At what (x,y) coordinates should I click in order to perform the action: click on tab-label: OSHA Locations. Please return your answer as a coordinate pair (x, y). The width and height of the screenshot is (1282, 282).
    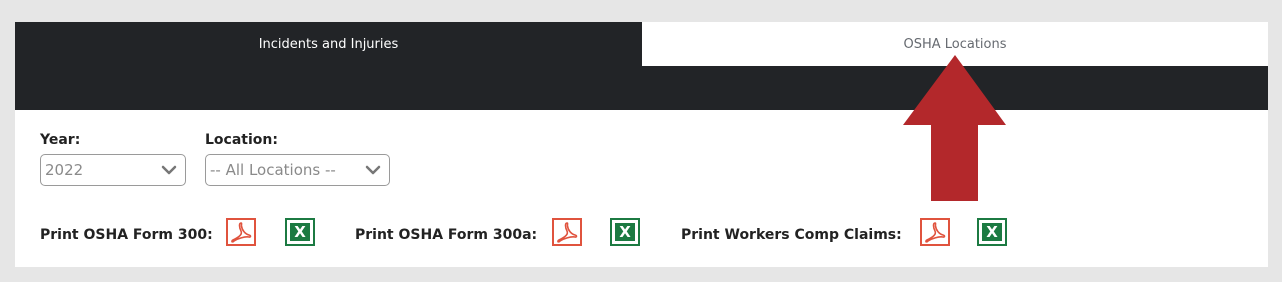
    Looking at the image, I should click on (955, 44).